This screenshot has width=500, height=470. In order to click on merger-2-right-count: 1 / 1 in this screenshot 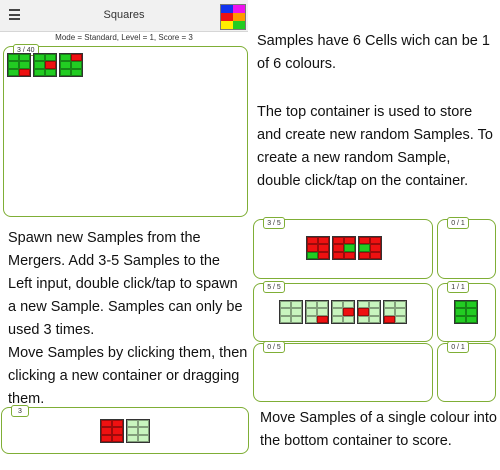, I will do `click(458, 287)`.